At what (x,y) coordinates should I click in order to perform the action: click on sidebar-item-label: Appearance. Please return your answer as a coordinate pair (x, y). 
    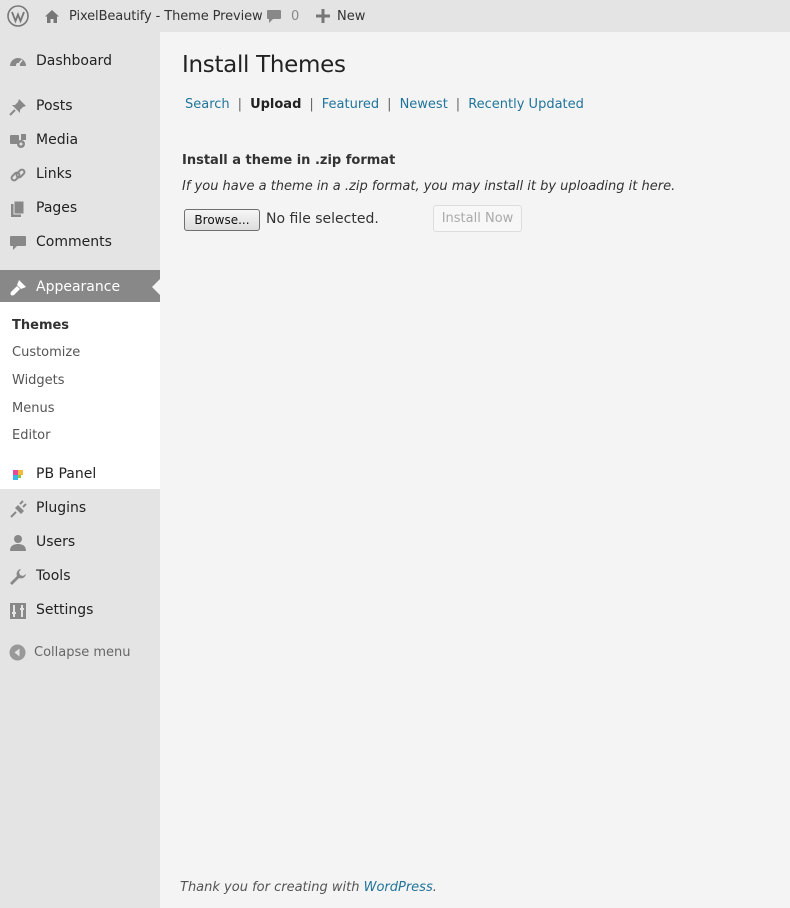
    Looking at the image, I should click on (78, 287).